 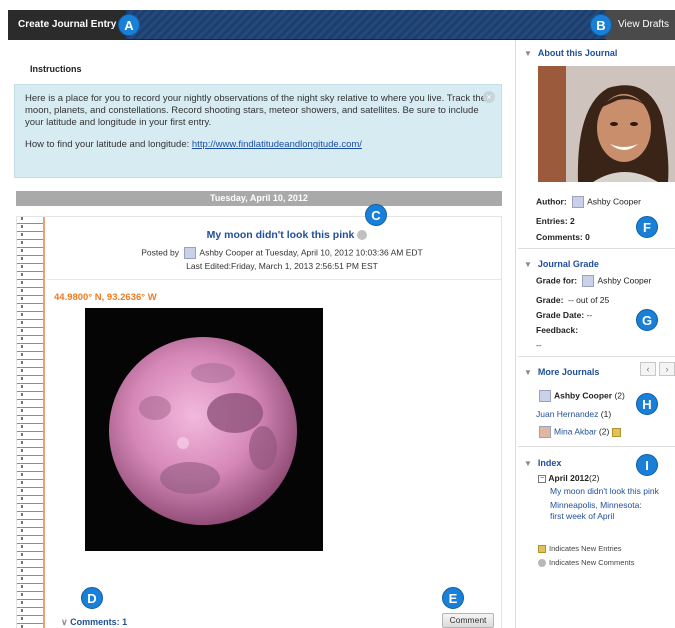 I want to click on entry-title-text: My moon didn't look this pink, so click(x=281, y=235).